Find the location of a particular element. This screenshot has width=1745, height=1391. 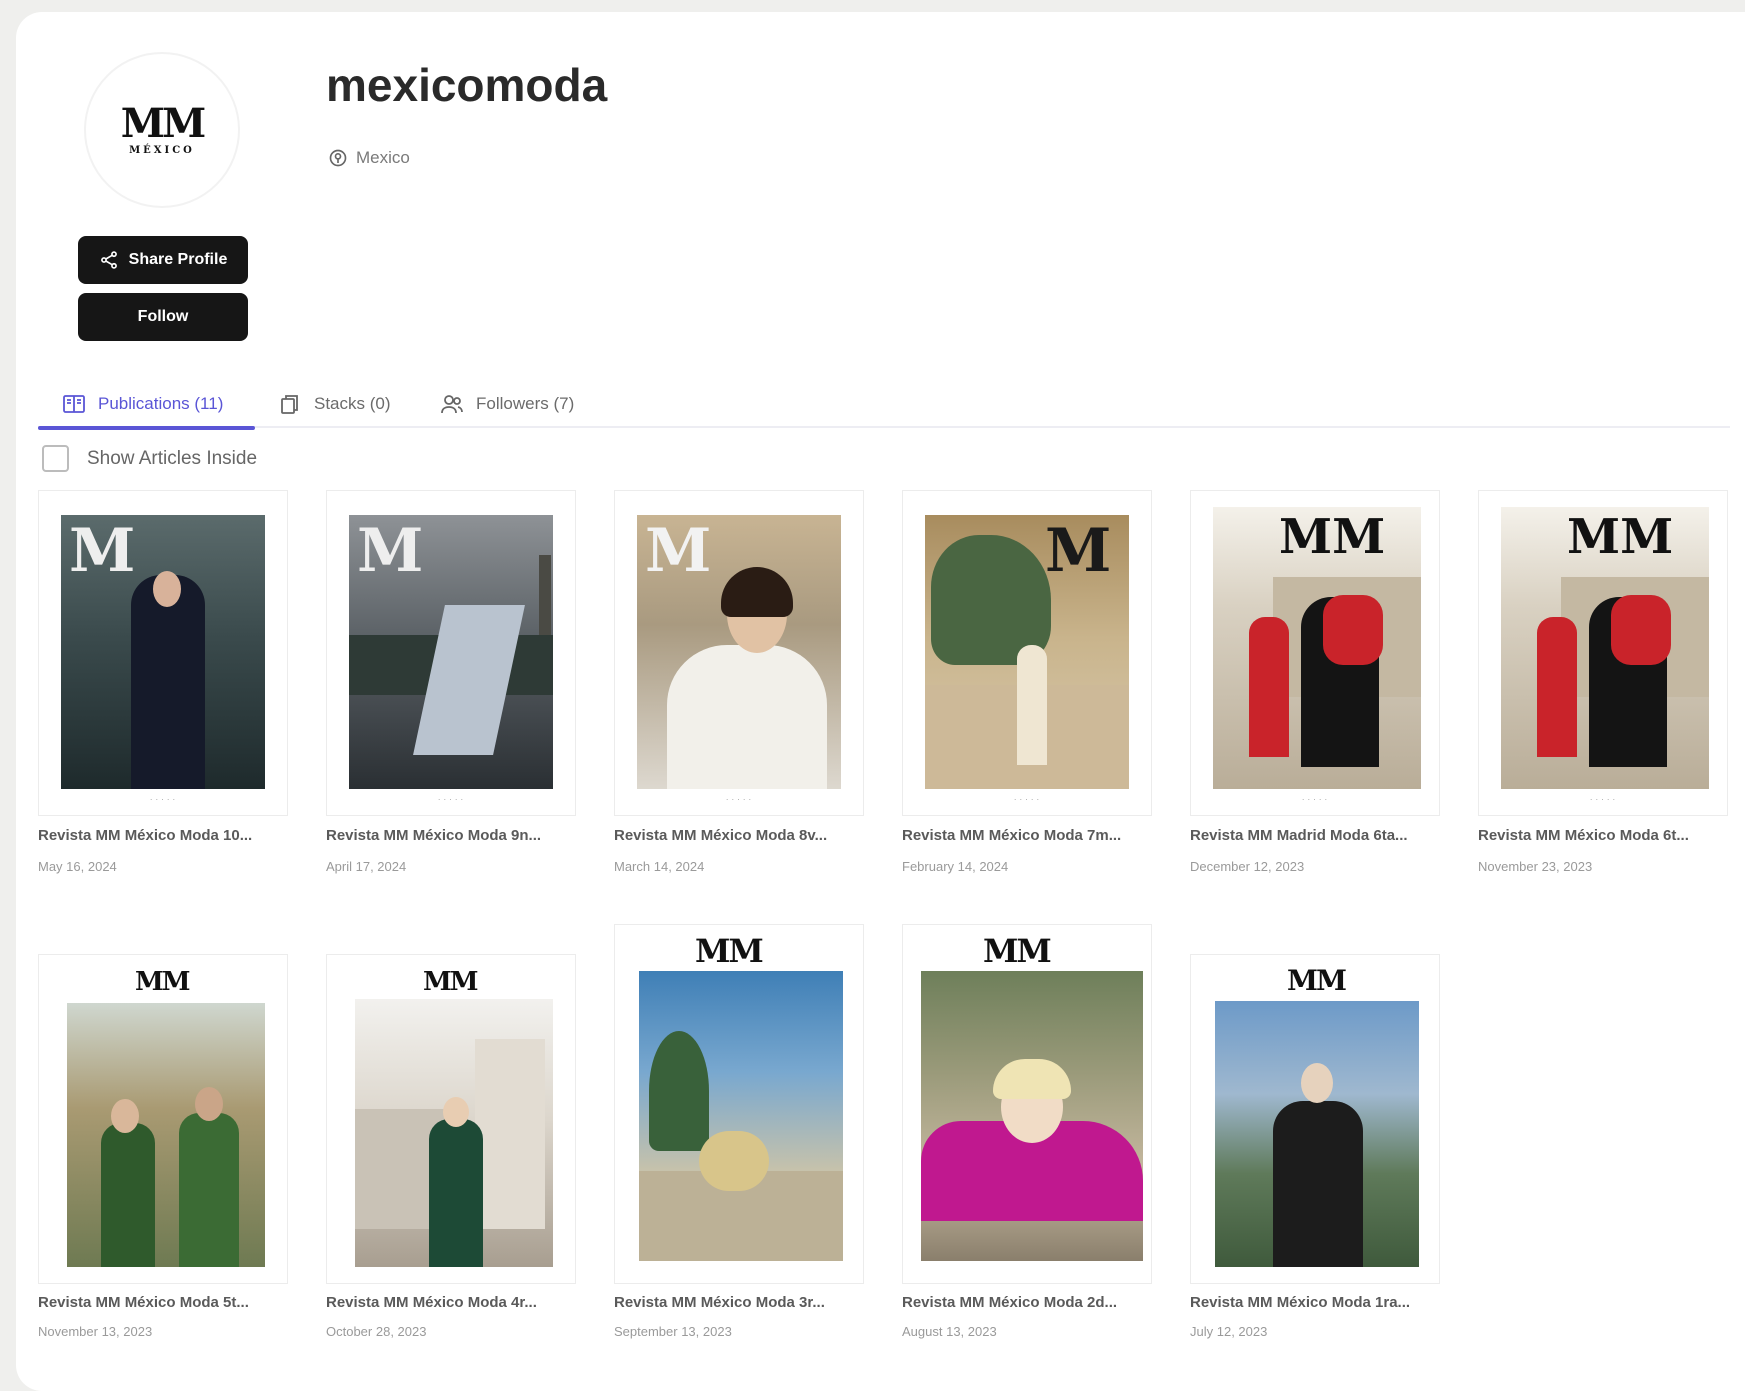

publication-date: August 13, 2023 is located at coordinates (949, 1331).